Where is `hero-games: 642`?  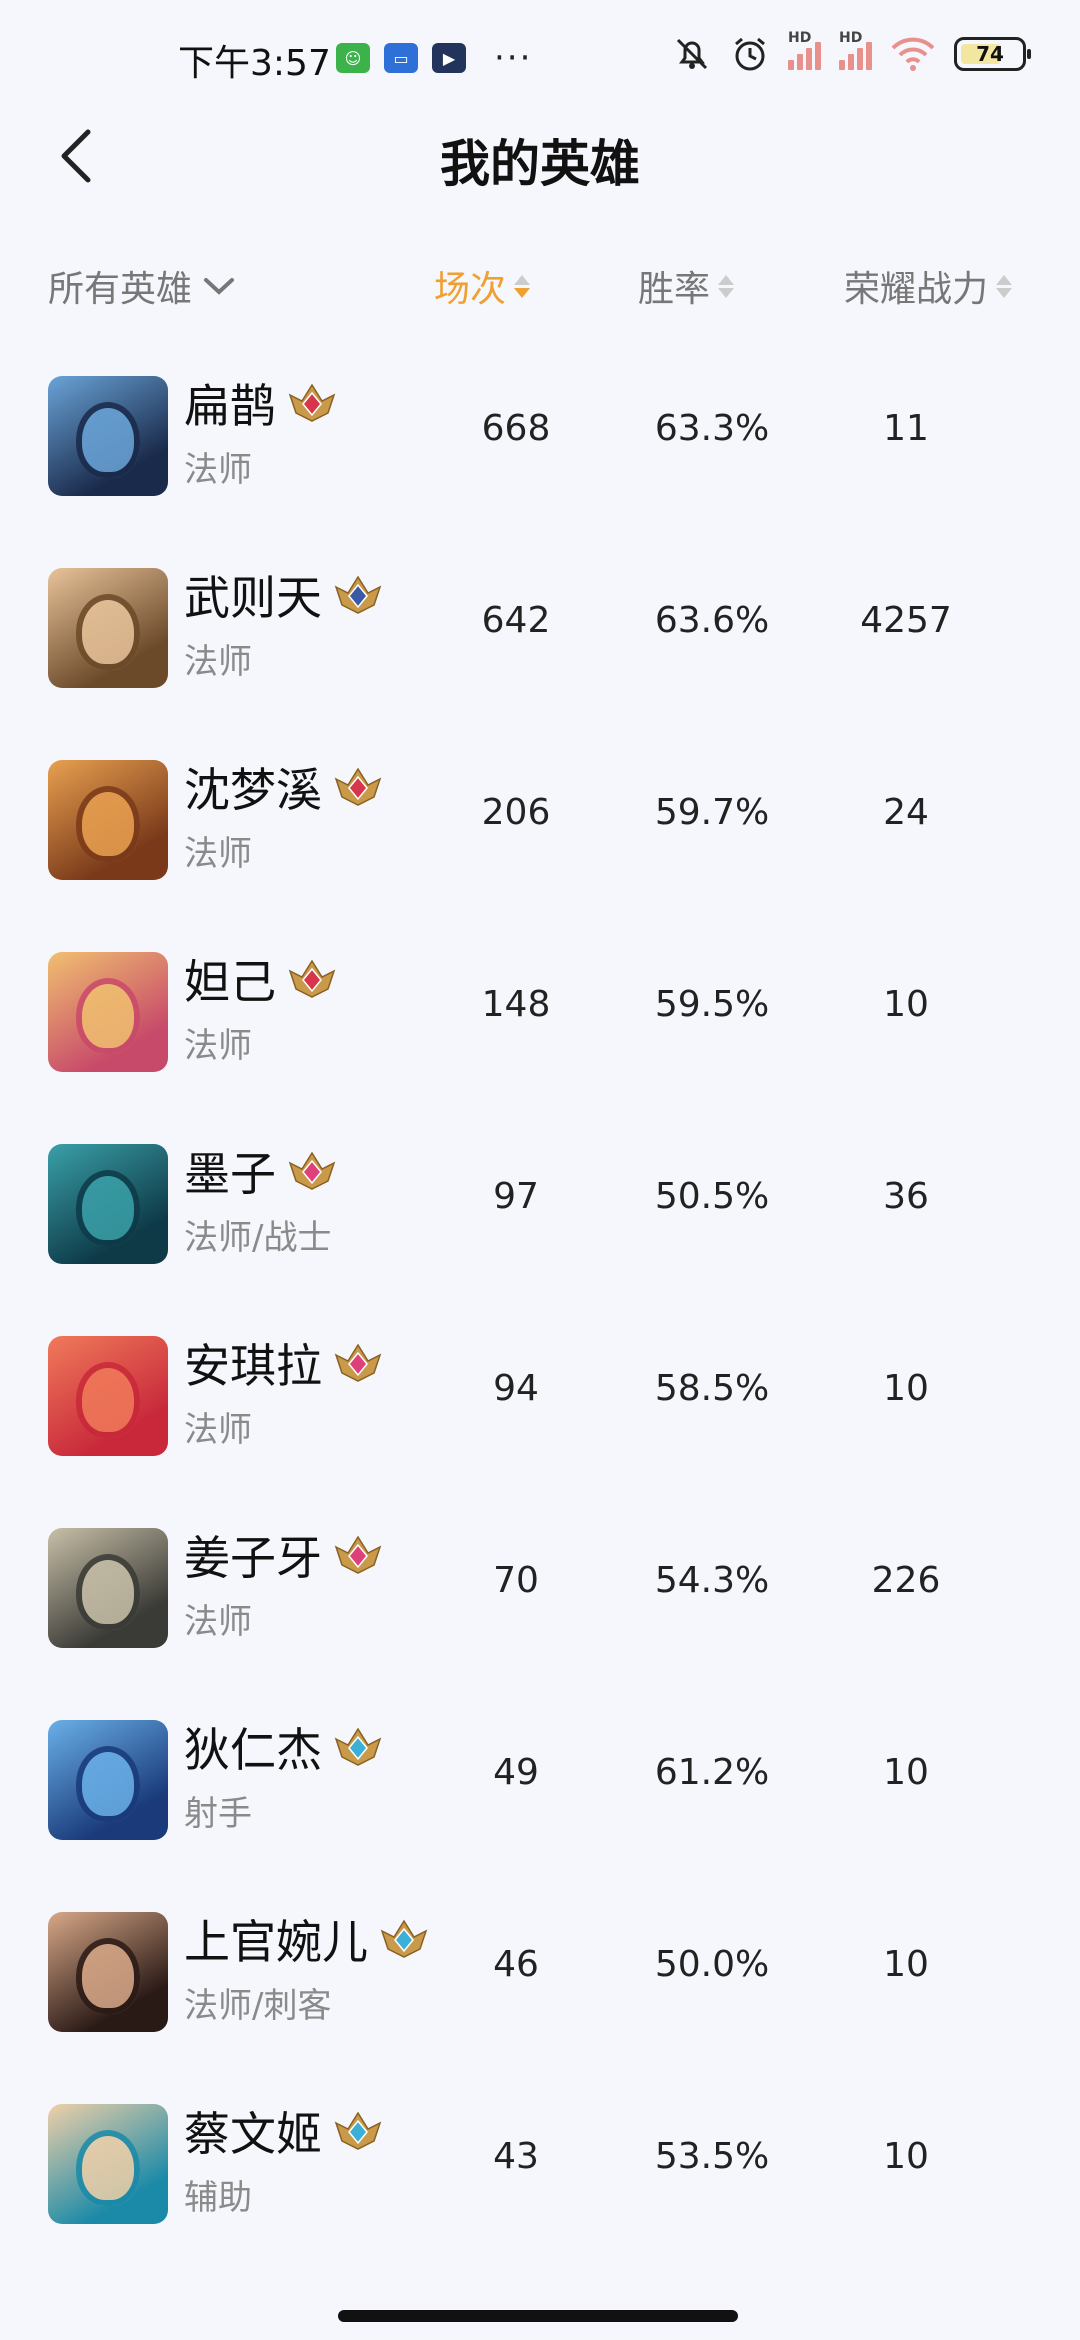
hero-games: 642 is located at coordinates (516, 620).